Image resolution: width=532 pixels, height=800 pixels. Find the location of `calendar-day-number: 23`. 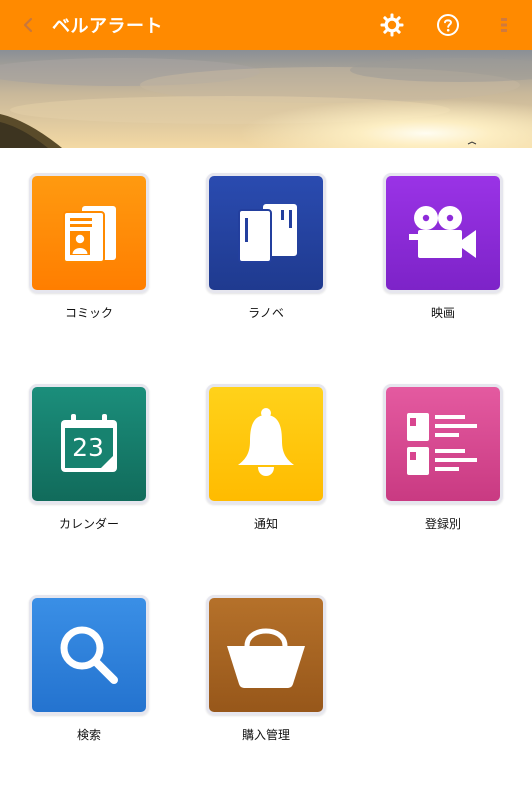

calendar-day-number: 23 is located at coordinates (88, 447).